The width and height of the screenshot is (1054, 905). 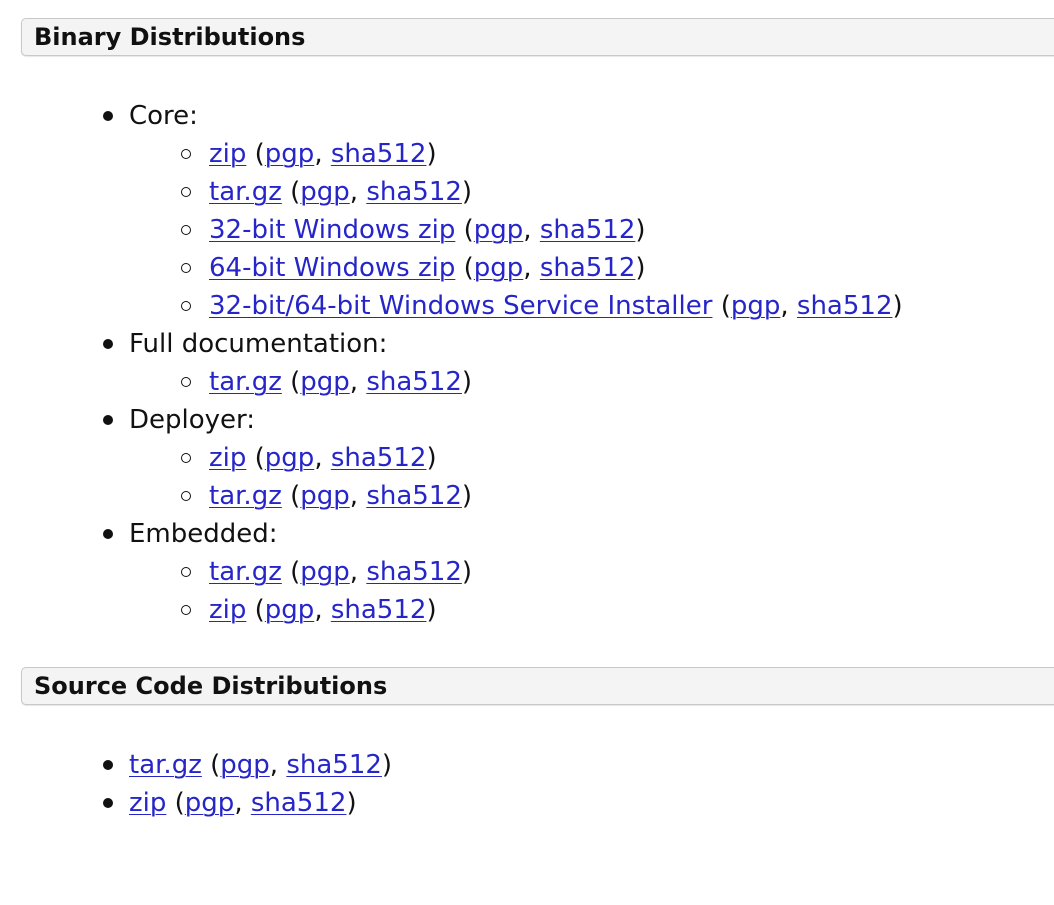 I want to click on core-tar-gz-download-link: tar.gz, so click(x=245, y=192).